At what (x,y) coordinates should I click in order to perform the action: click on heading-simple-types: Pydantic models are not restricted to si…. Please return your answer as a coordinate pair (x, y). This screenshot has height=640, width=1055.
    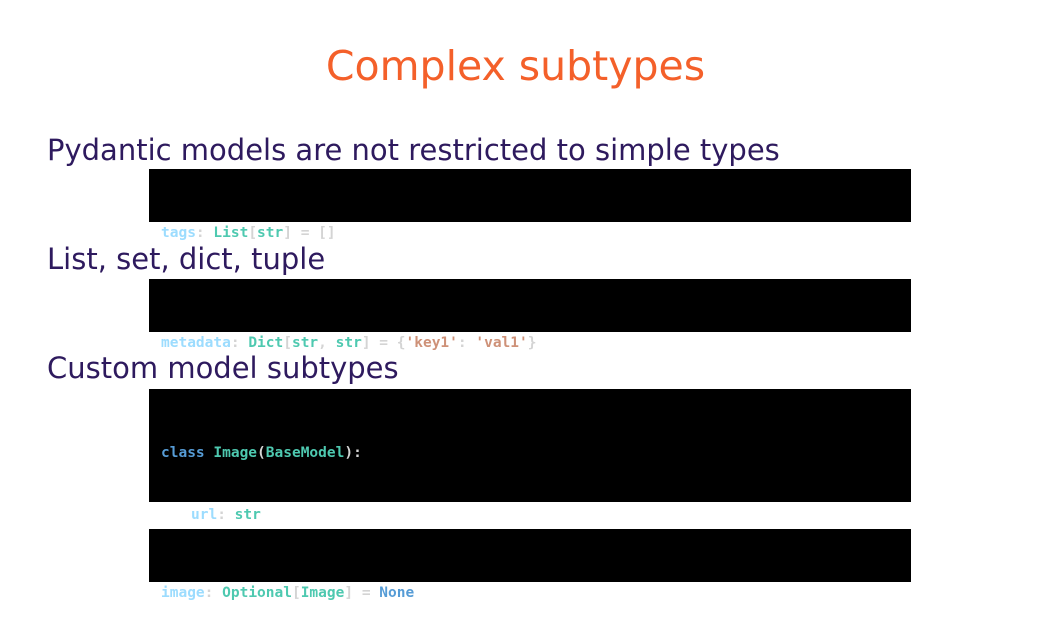
    Looking at the image, I should click on (413, 150).